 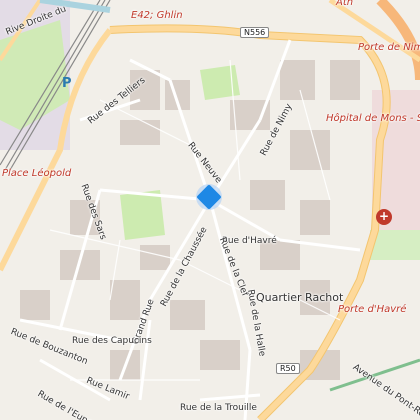 What do you see at coordinates (67, 83) in the screenshot?
I see `parking-icon: P` at bounding box center [67, 83].